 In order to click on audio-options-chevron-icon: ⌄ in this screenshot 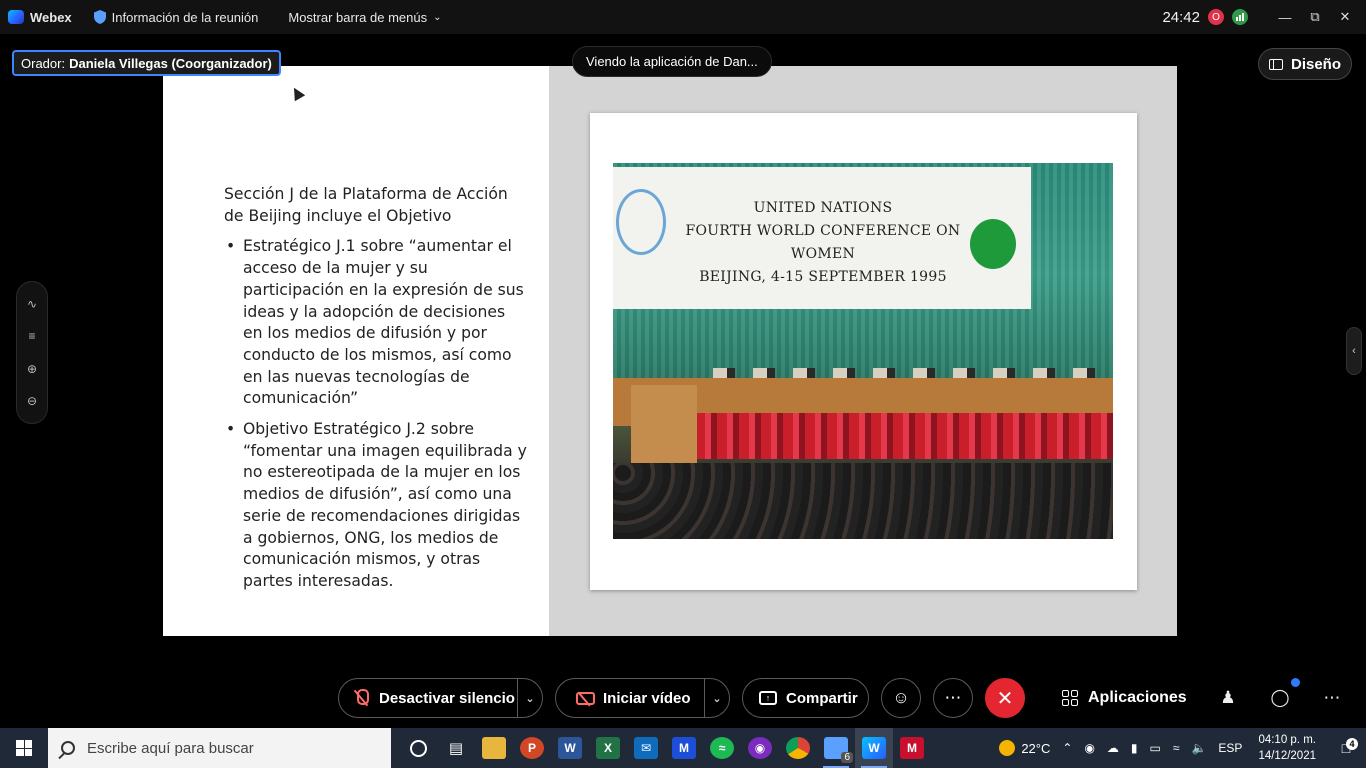, I will do `click(530, 698)`.